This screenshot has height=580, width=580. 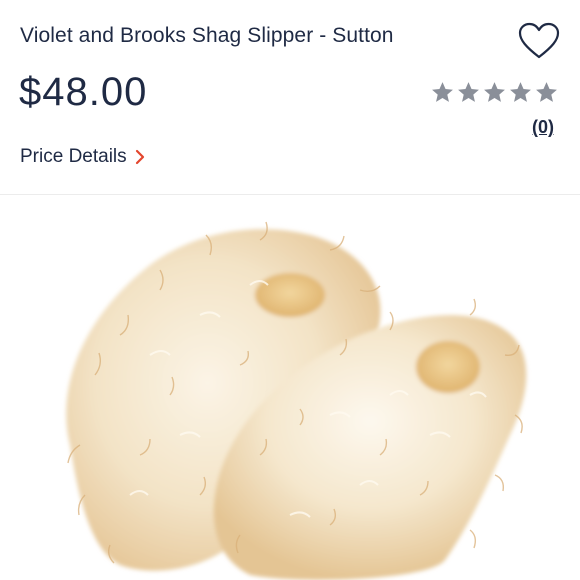 I want to click on chevron-right-icon, so click(x=139, y=157).